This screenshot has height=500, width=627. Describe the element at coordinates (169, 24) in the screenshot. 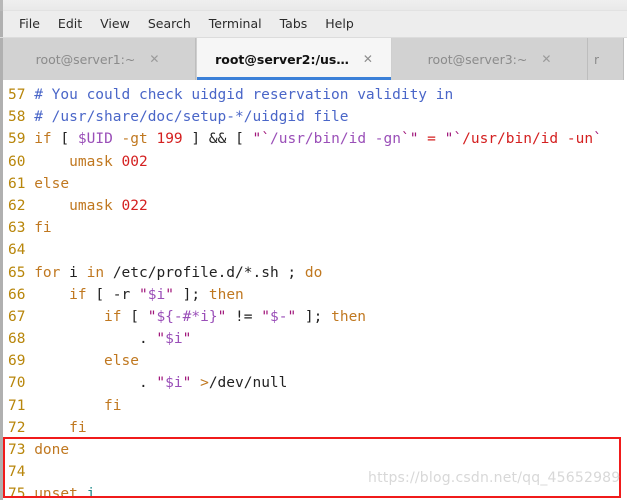

I see `menu-search: Search` at that location.